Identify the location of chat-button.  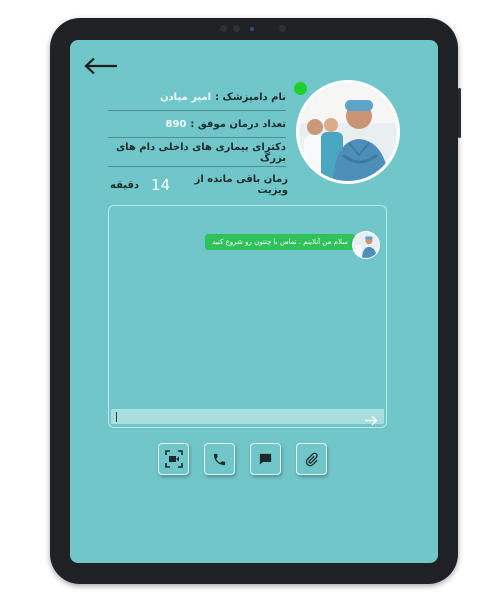
(265, 459).